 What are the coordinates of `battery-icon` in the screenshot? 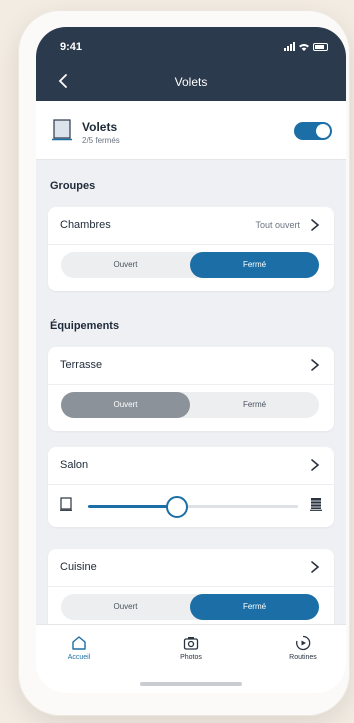 It's located at (320, 47).